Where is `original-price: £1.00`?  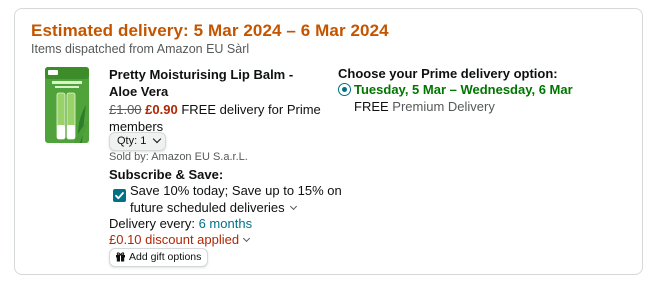
original-price: £1.00 is located at coordinates (125, 109).